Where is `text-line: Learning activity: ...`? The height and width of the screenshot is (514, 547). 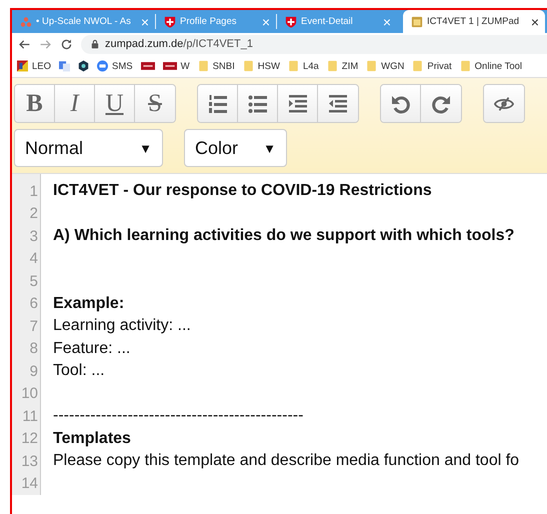 text-line: Learning activity: ... is located at coordinates (122, 326).